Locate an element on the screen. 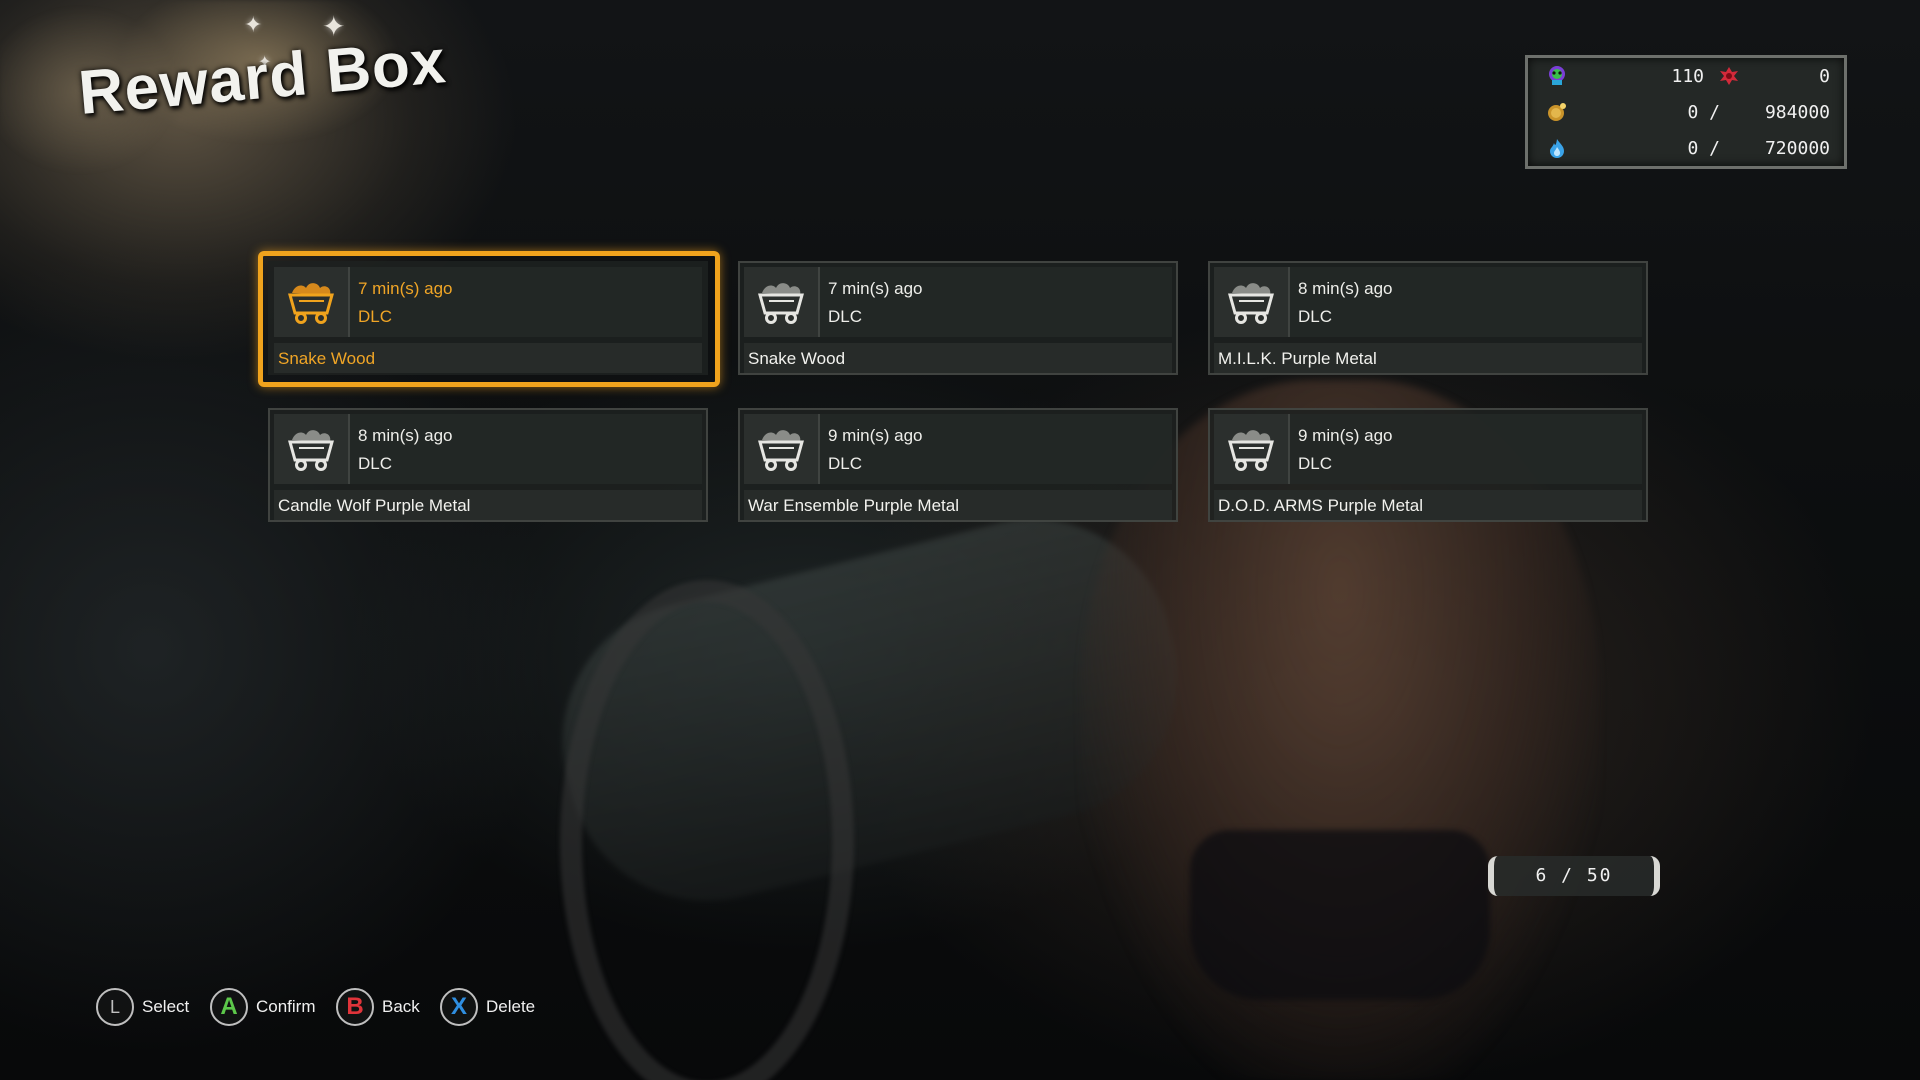  reward-name-bar: D.O.D. ARMS Purple Metal is located at coordinates (1428, 505).